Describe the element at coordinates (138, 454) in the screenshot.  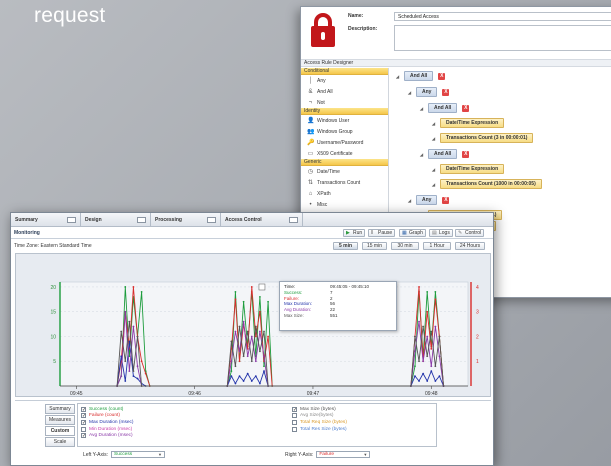
I see `left-axis-select: Success ▼` at that location.